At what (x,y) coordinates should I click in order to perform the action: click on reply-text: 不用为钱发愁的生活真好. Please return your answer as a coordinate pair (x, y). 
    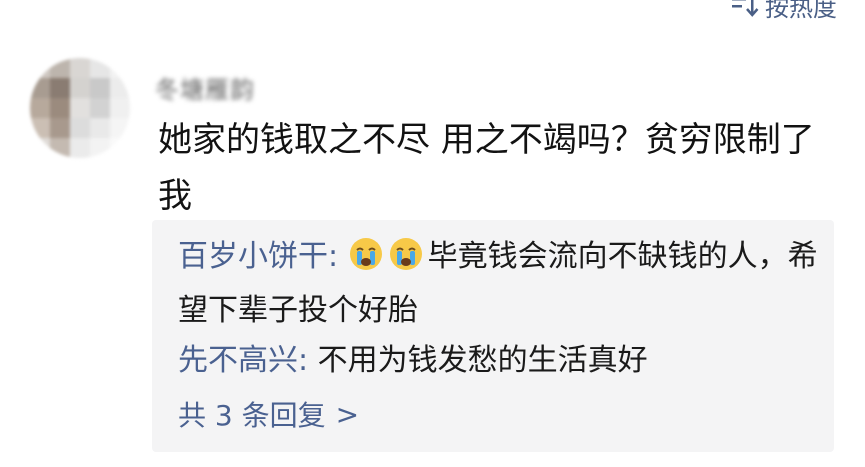
    Looking at the image, I should click on (482, 360).